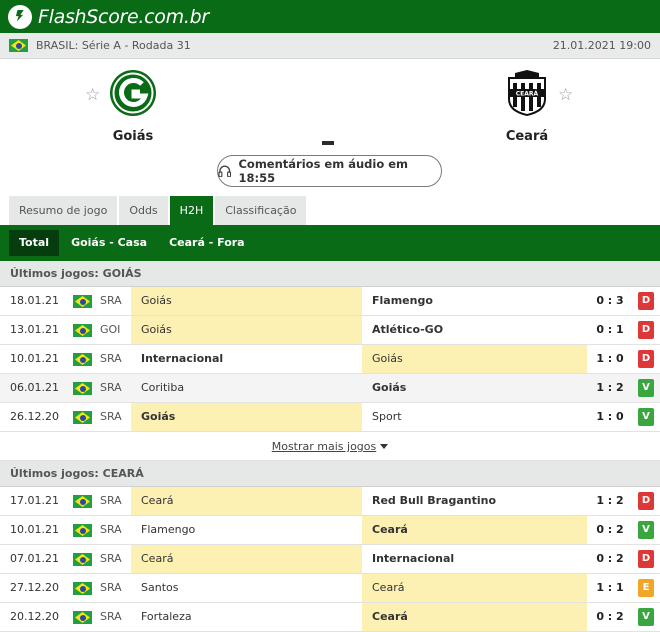  What do you see at coordinates (330, 617) in the screenshot?
I see `match-row: 20.12.20 SRA Fortaleza Ceará 0 : 2 V` at bounding box center [330, 617].